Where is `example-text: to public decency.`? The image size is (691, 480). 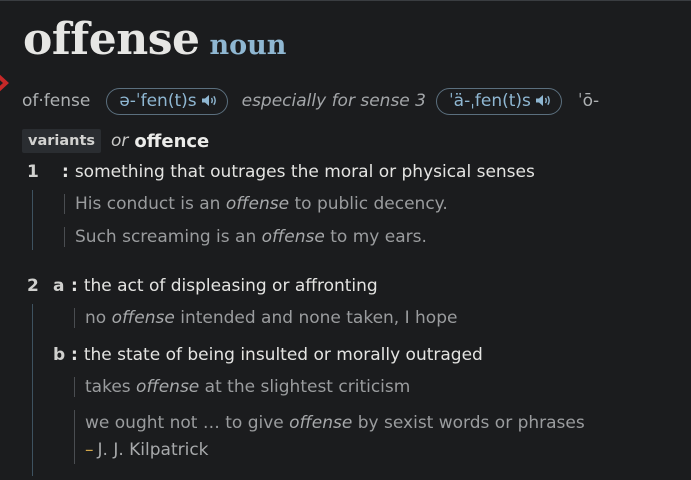 example-text: to public decency. is located at coordinates (368, 204).